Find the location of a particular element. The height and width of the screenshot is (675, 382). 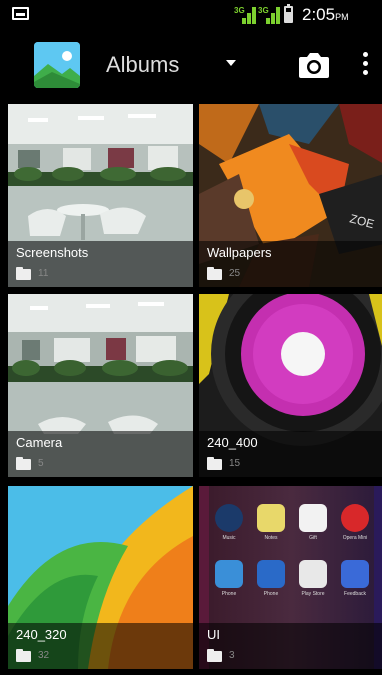

album-name: 240_400 is located at coordinates (232, 442).